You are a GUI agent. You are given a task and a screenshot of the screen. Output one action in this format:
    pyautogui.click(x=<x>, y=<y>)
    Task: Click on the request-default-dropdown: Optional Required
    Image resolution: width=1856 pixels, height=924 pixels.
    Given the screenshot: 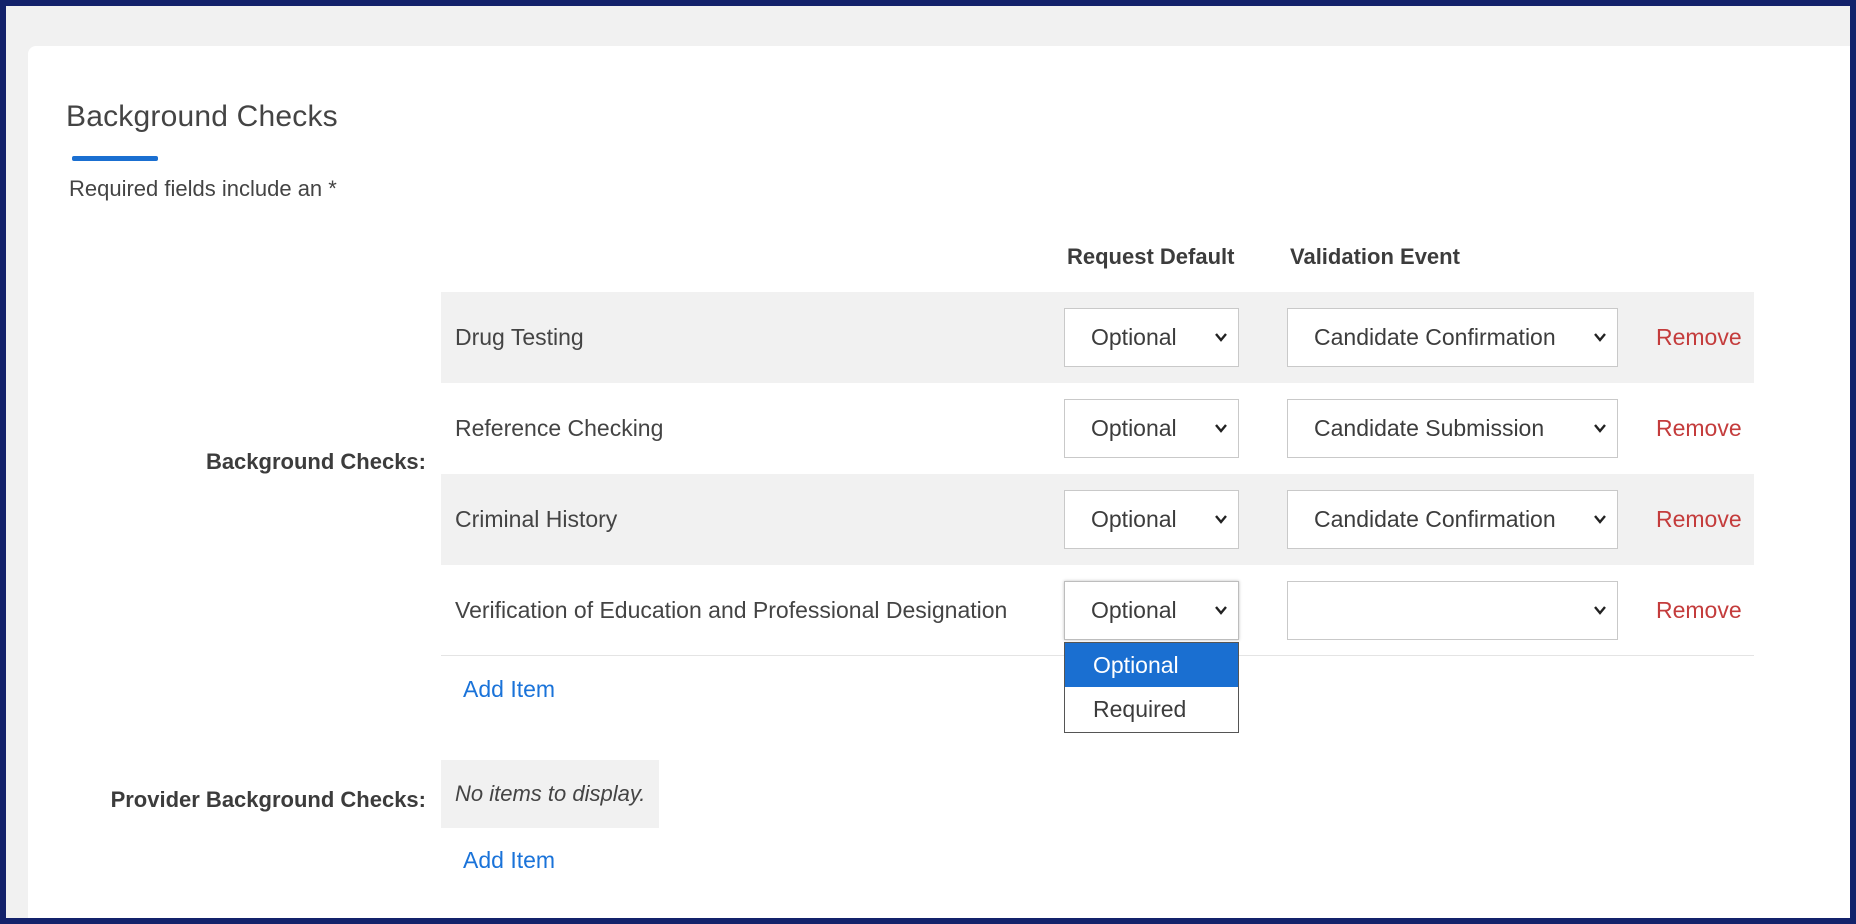 What is the action you would take?
    pyautogui.click(x=1151, y=687)
    